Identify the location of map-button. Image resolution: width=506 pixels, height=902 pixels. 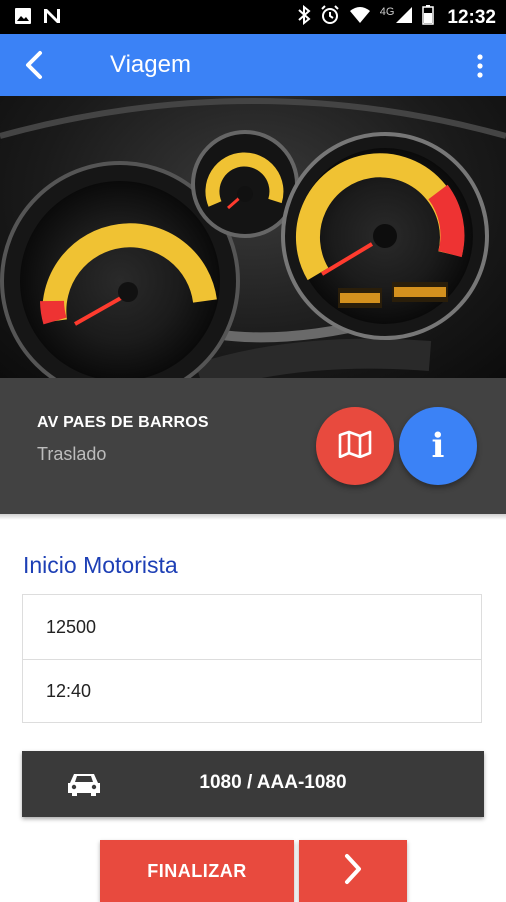
(355, 446).